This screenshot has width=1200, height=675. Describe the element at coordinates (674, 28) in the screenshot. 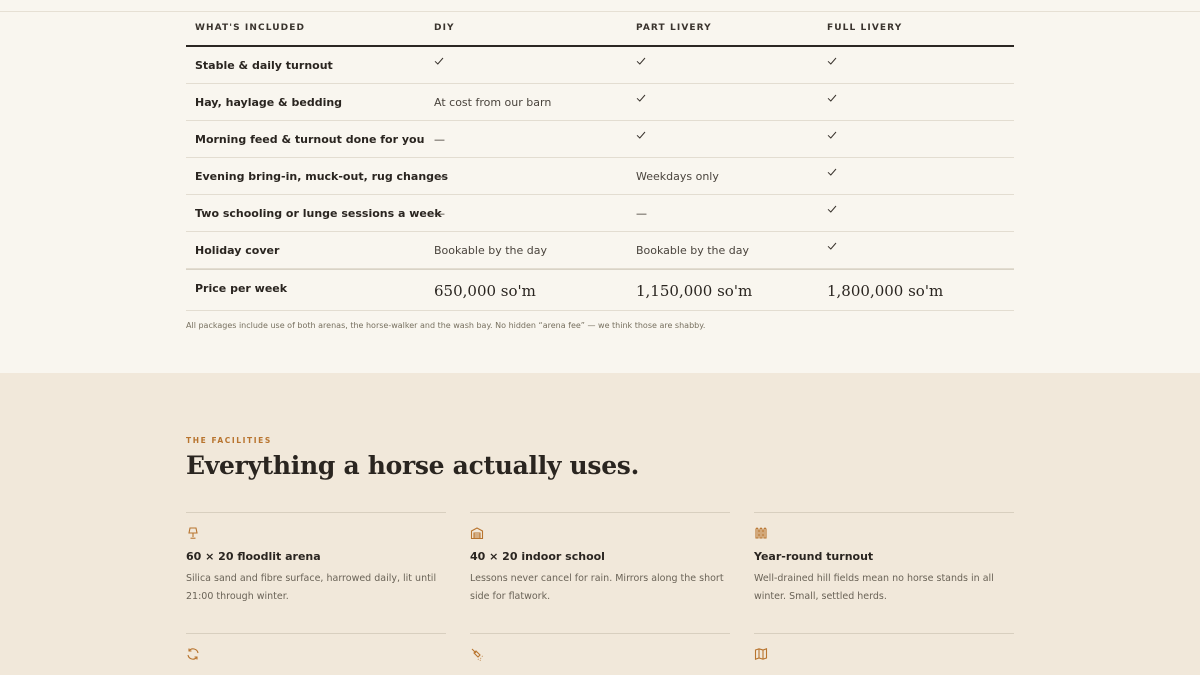

I see `header-part-livery: PART LIVERY` at that location.